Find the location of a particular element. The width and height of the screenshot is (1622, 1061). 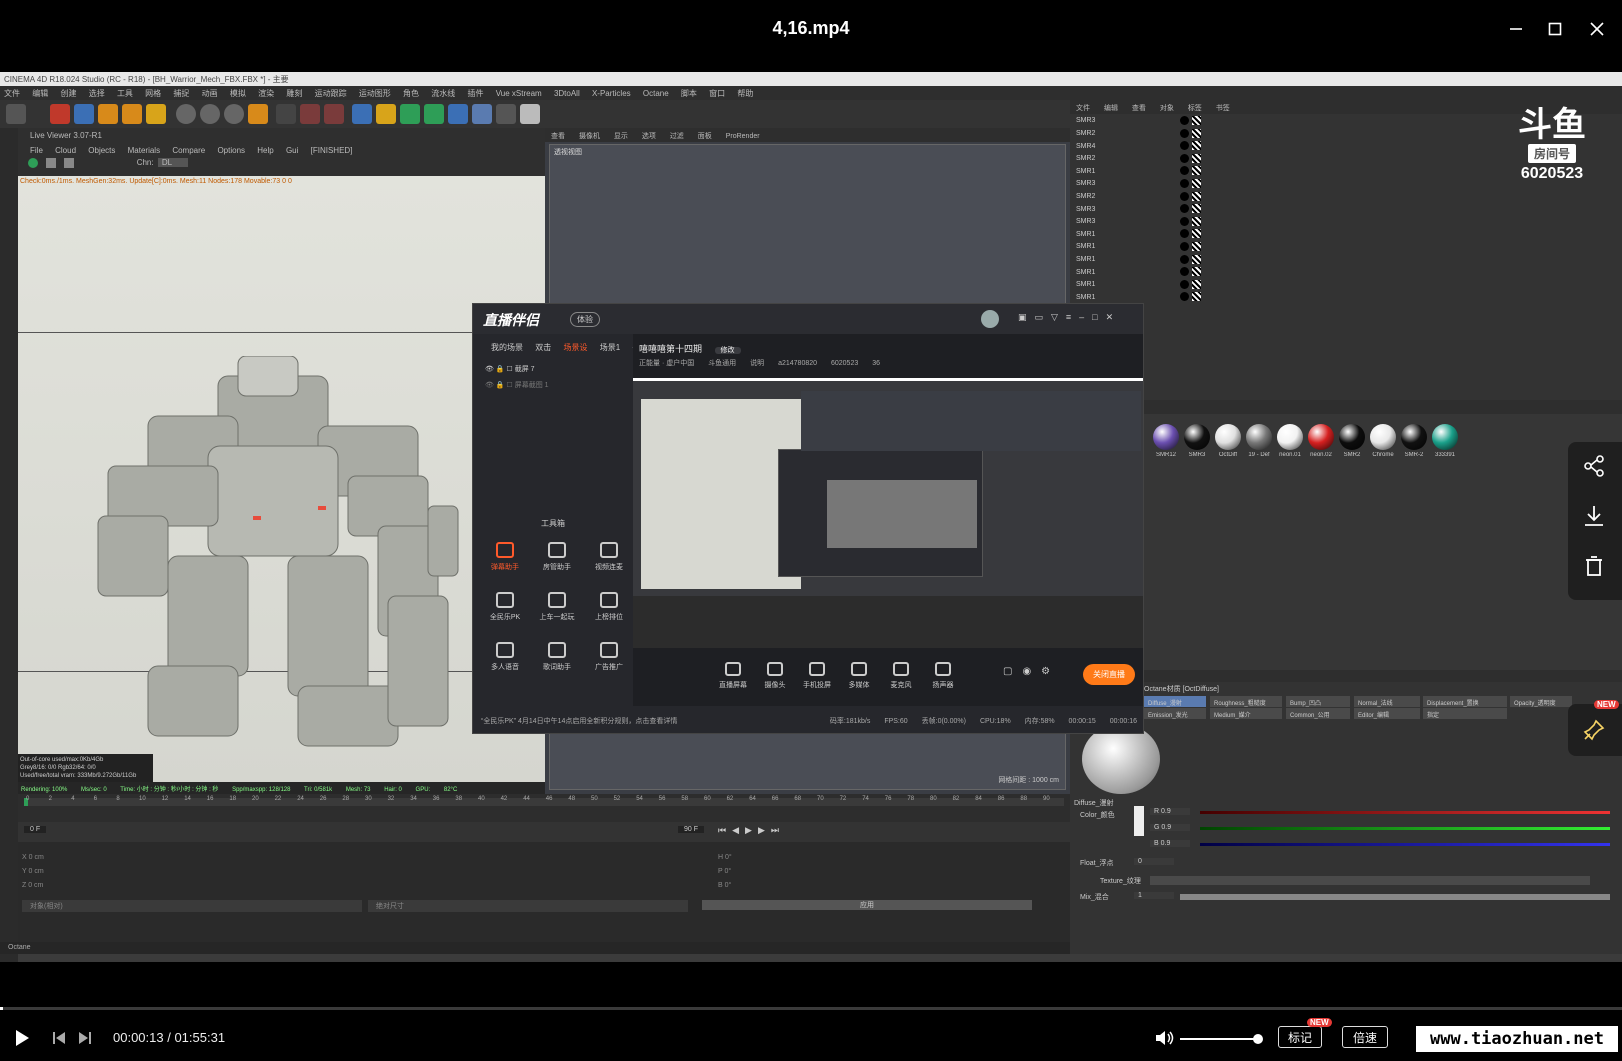

delete-button is located at coordinates (1594, 568).